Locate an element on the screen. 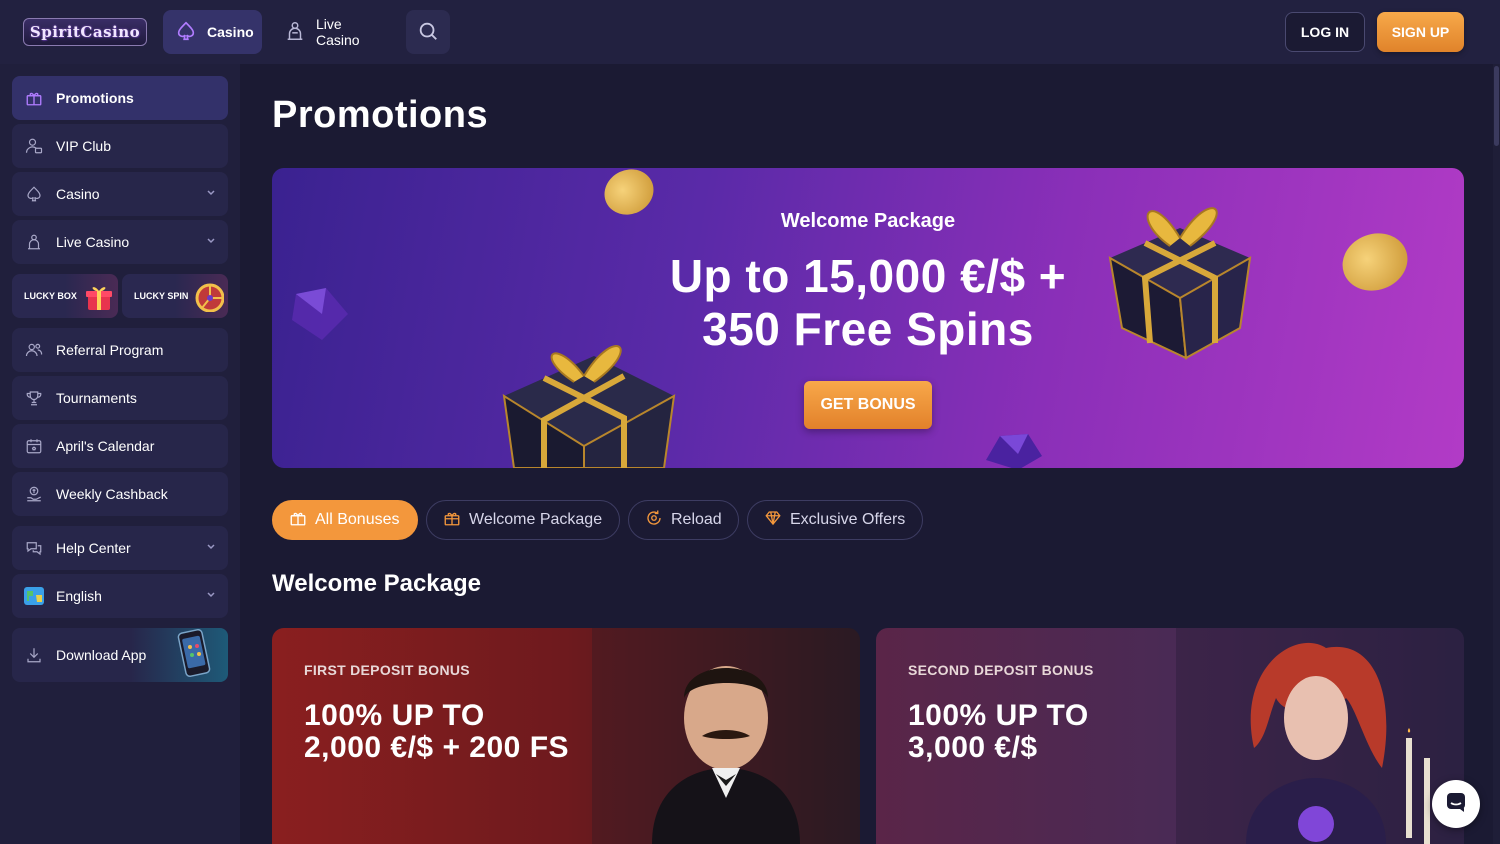 This screenshot has width=1500, height=844. filter-reload: Reload is located at coordinates (683, 520).